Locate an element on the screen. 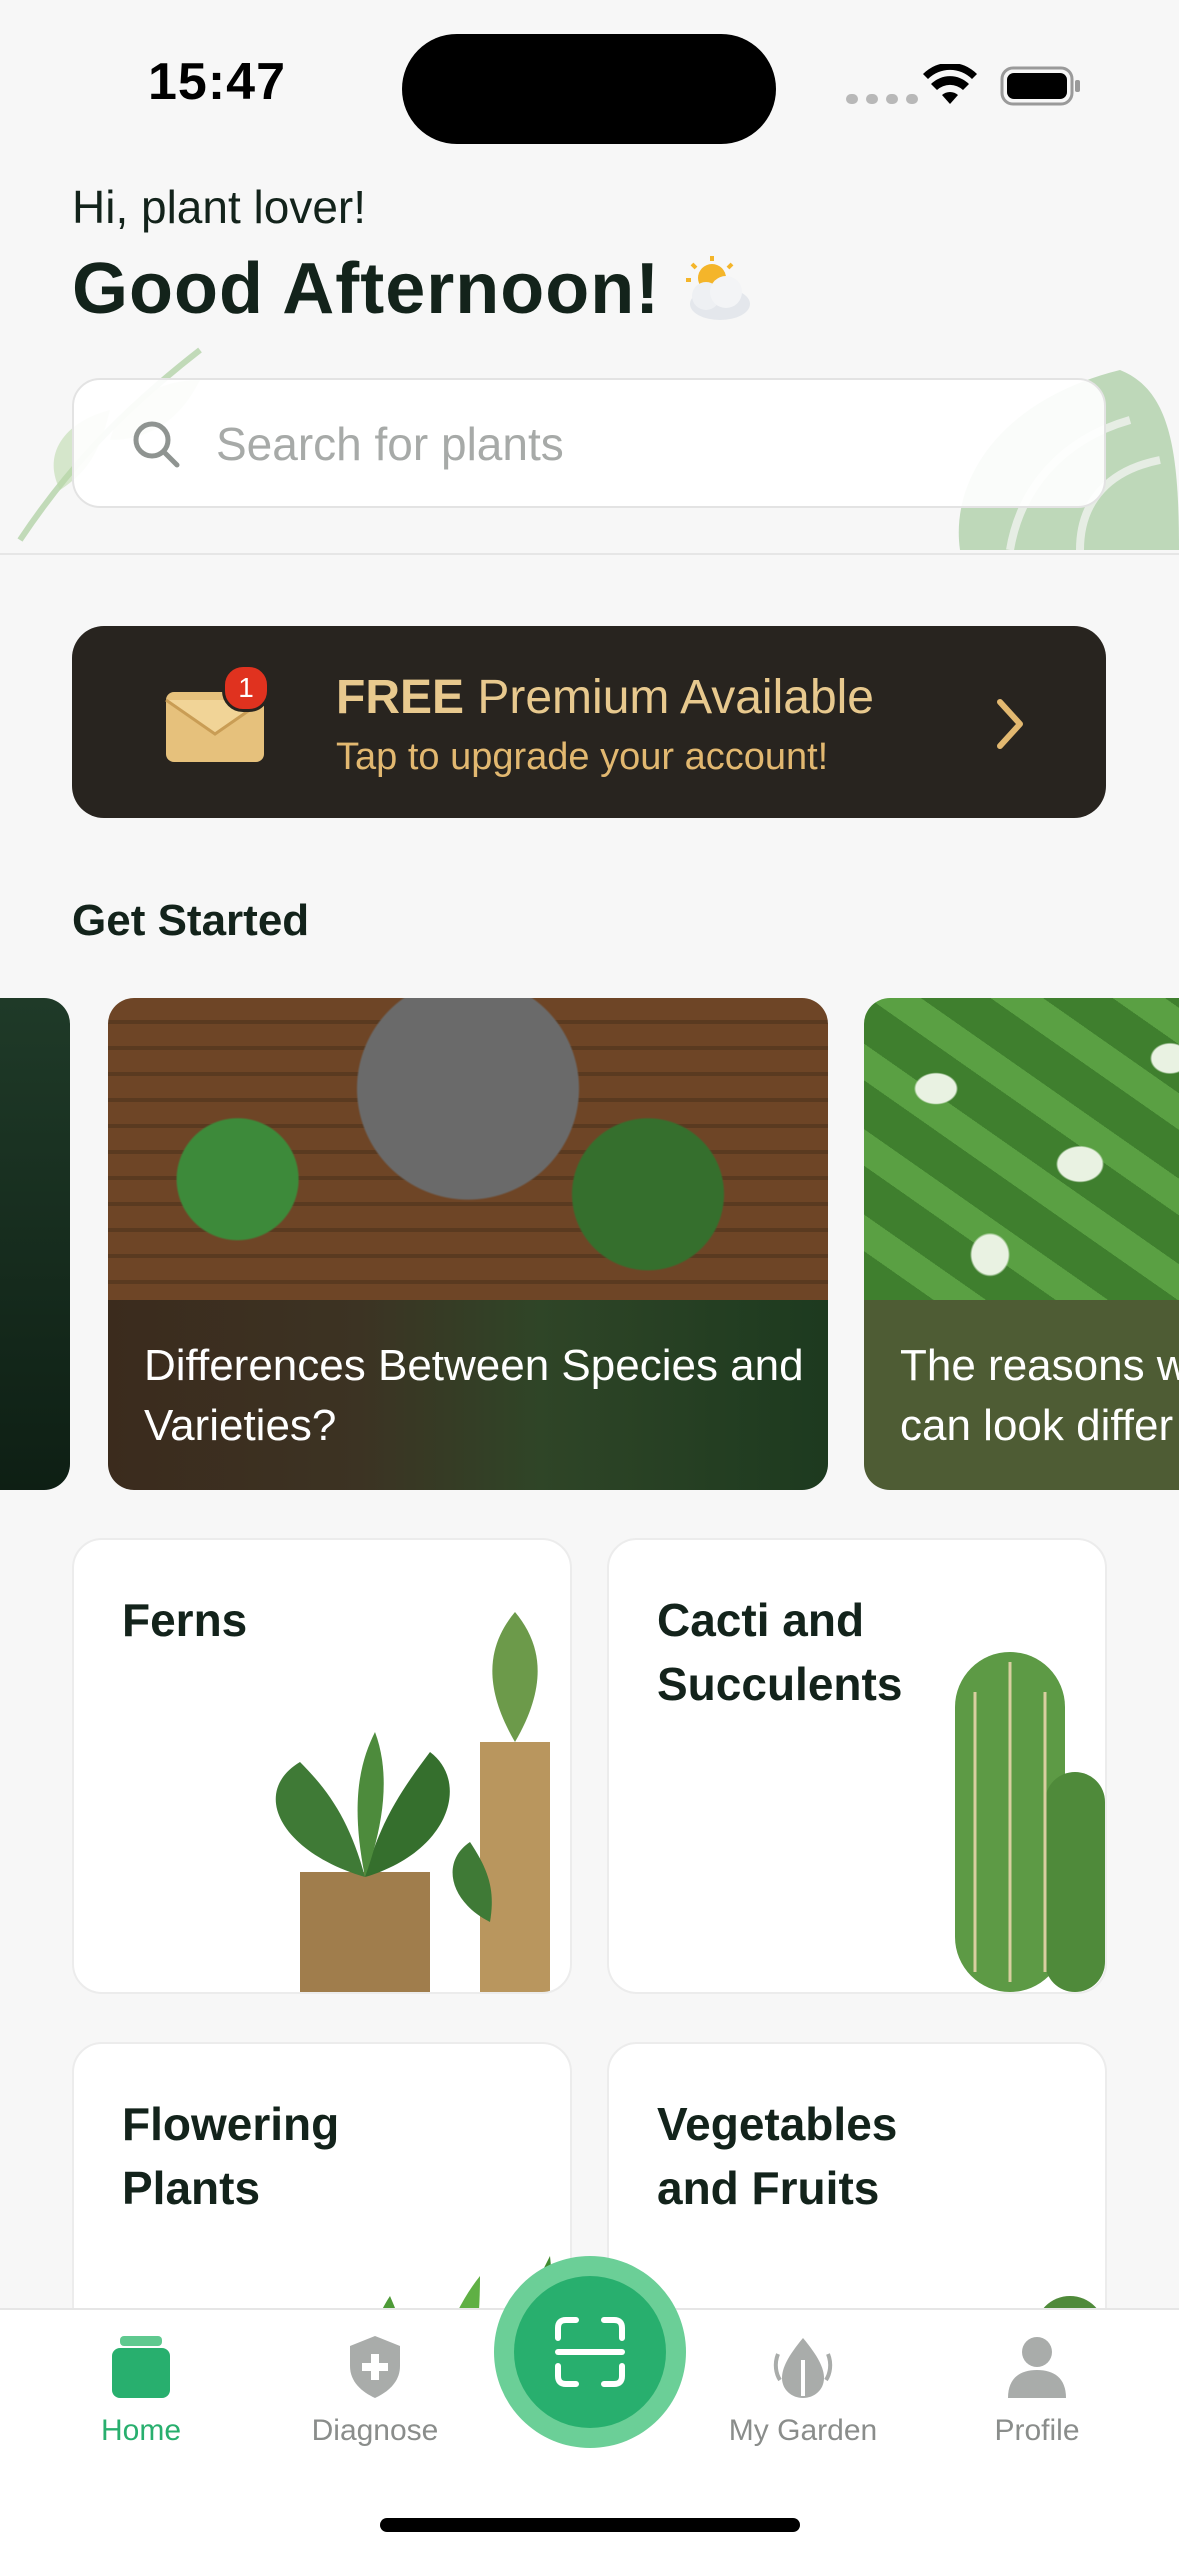  search-input is located at coordinates (616, 444).